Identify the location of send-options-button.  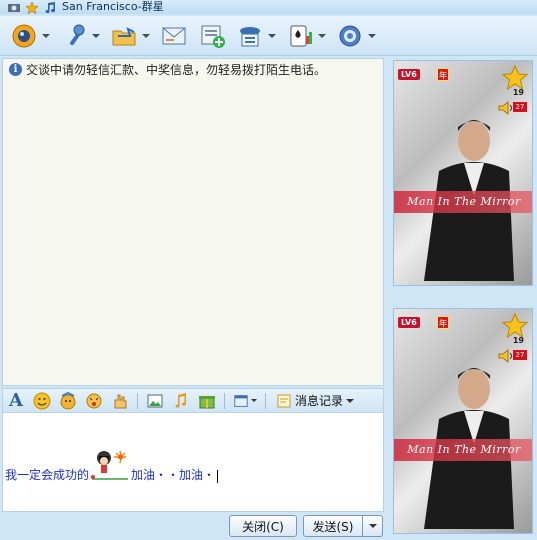
(373, 526).